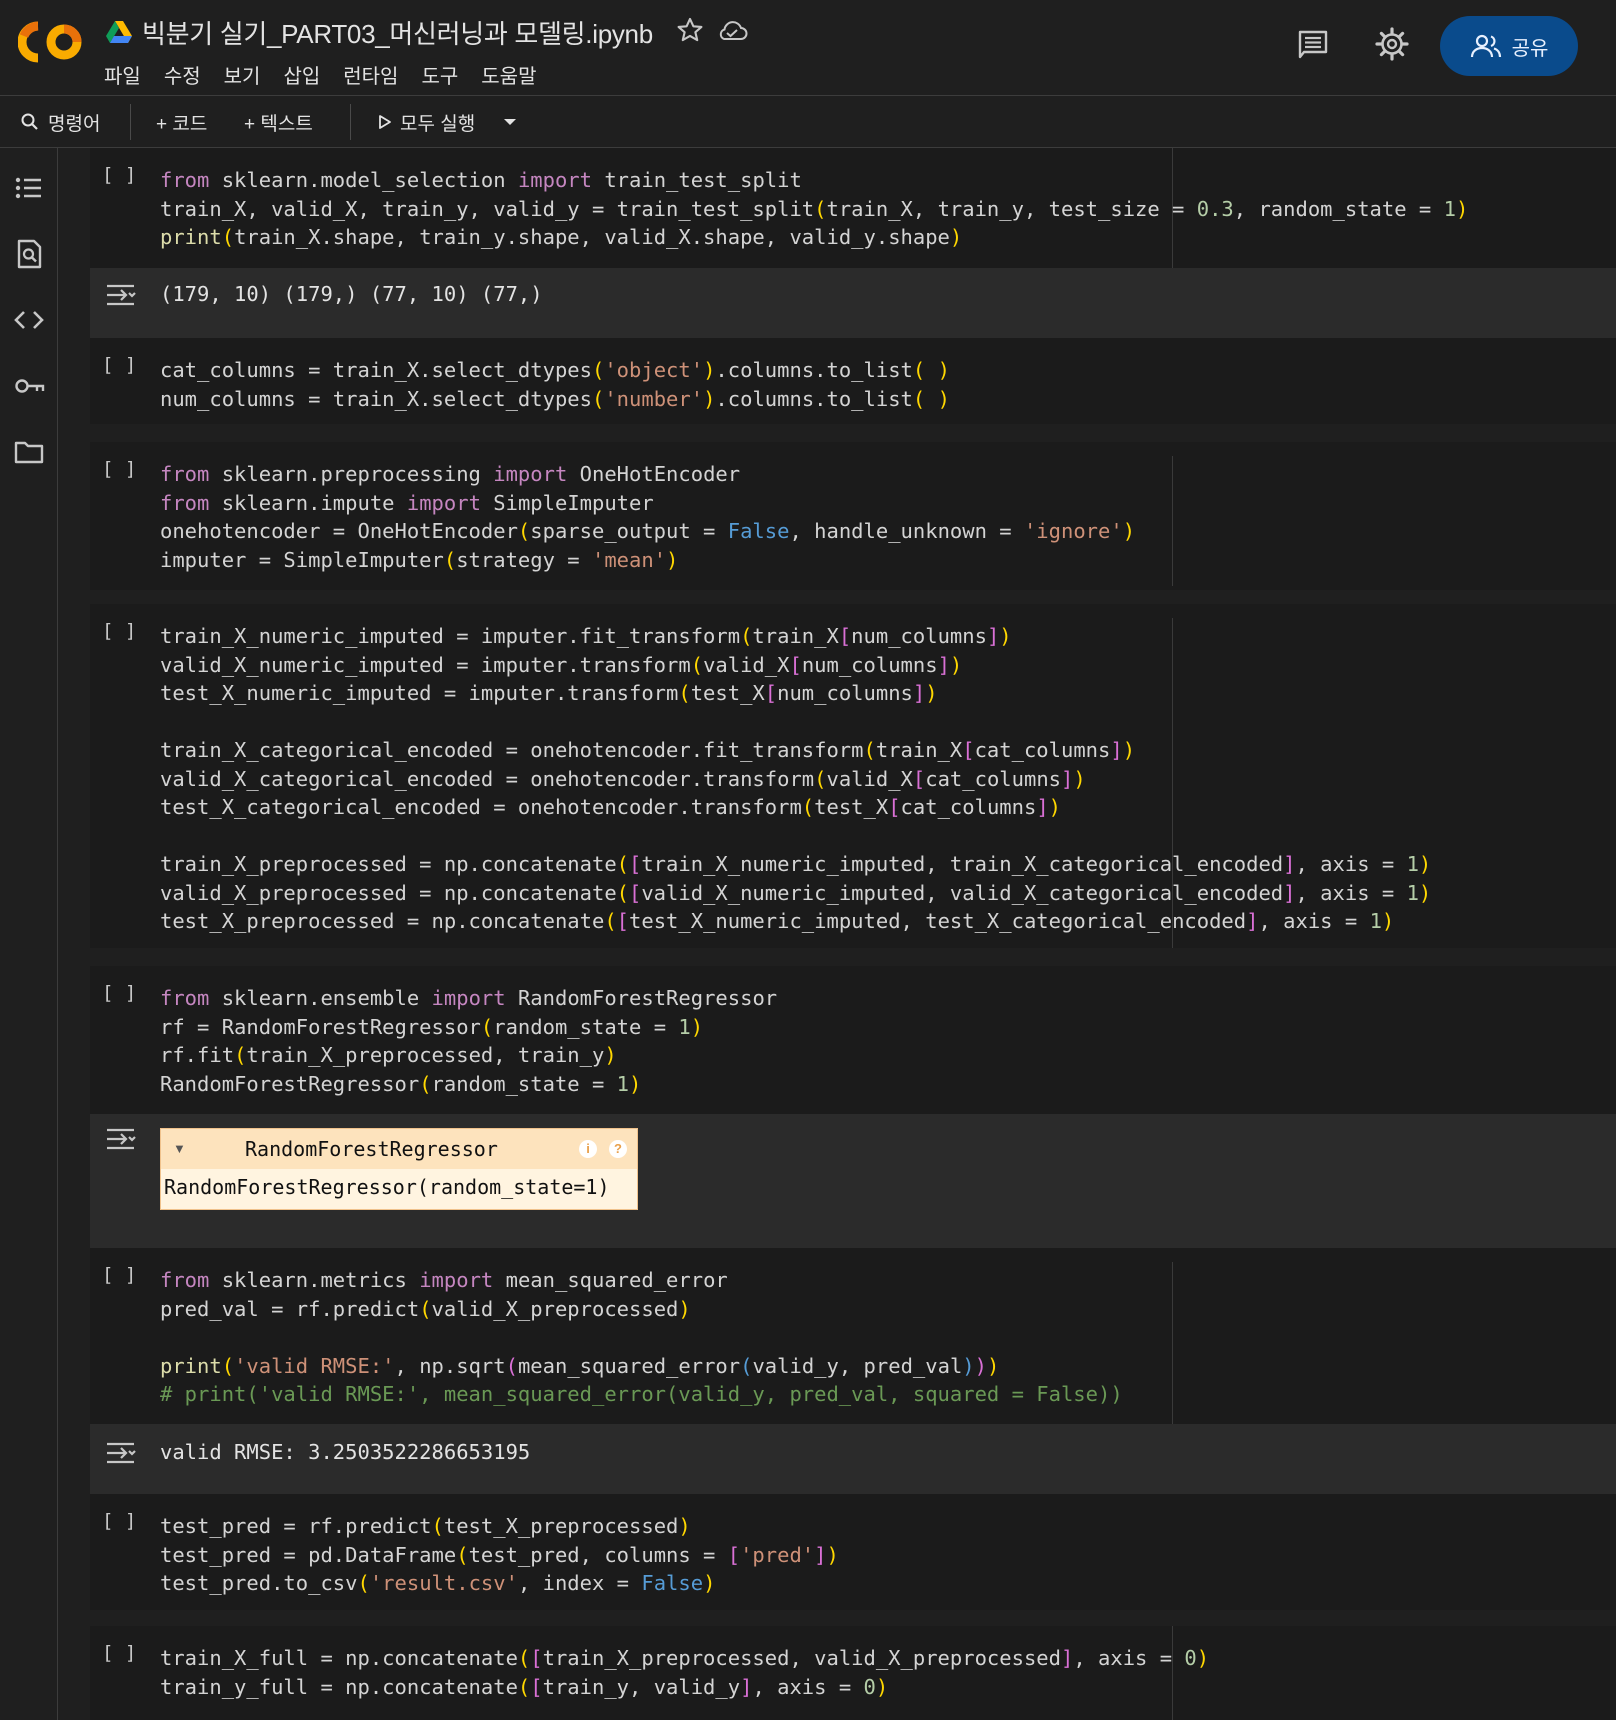 Image resolution: width=1616 pixels, height=1720 pixels. Describe the element at coordinates (1392, 44) in the screenshot. I see `gear-icon` at that location.